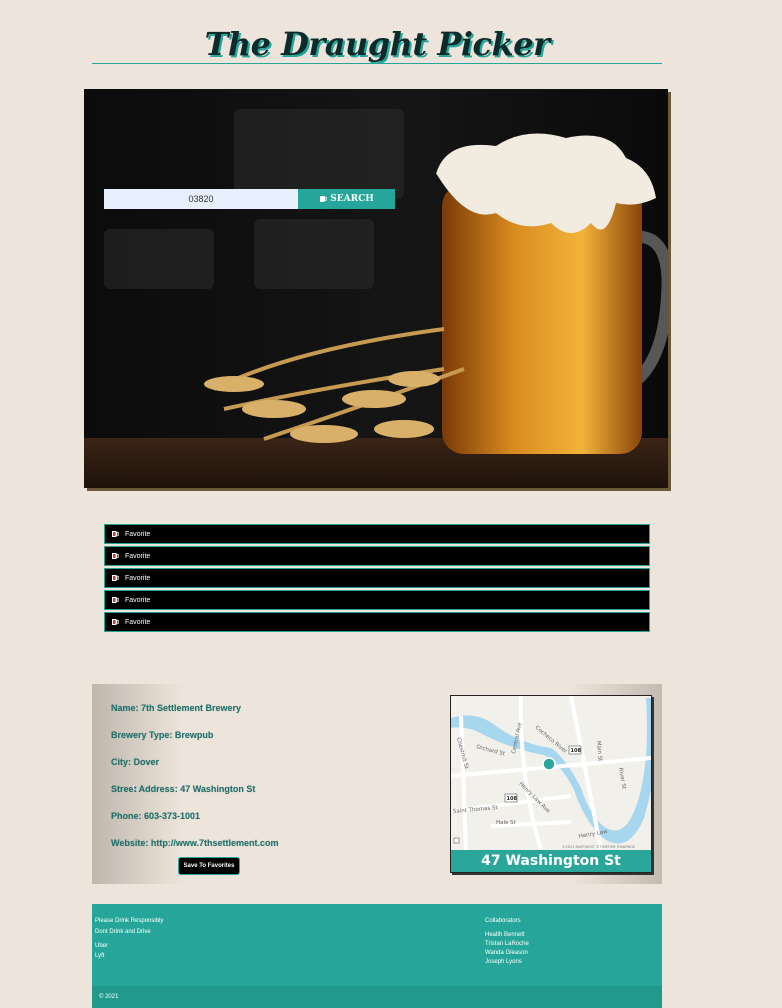  Describe the element at coordinates (135, 762) in the screenshot. I see `brewery-city: City: Dover` at that location.